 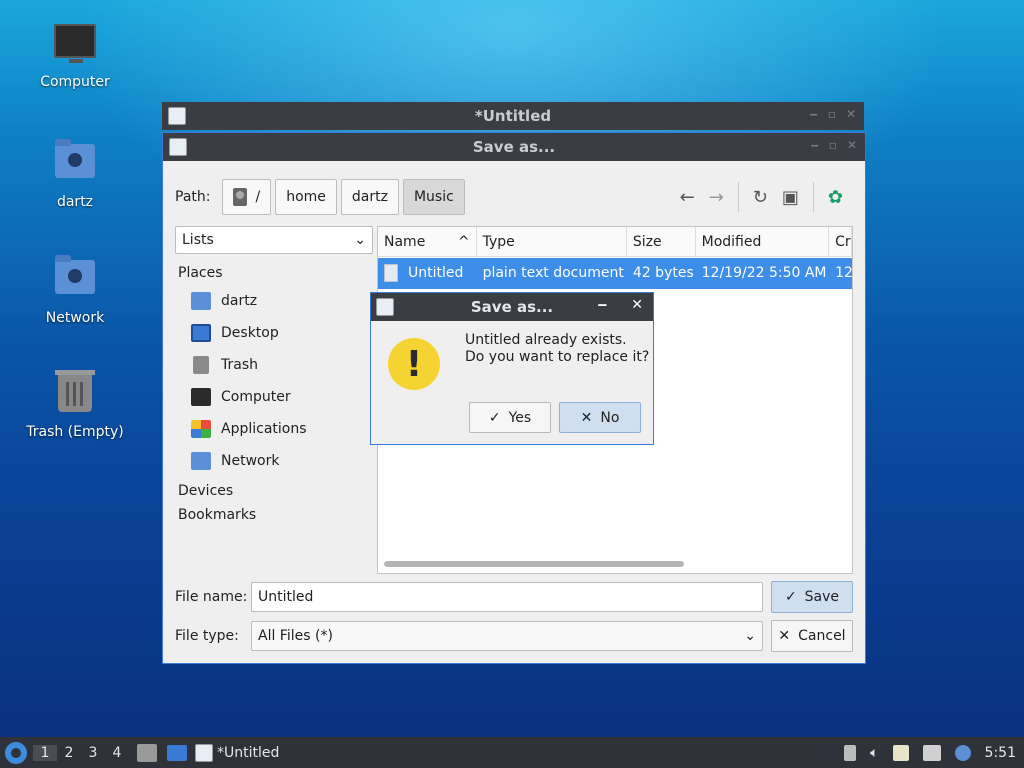 What do you see at coordinates (275, 515) in the screenshot?
I see `bookmarks-header: Bookmarks` at bounding box center [275, 515].